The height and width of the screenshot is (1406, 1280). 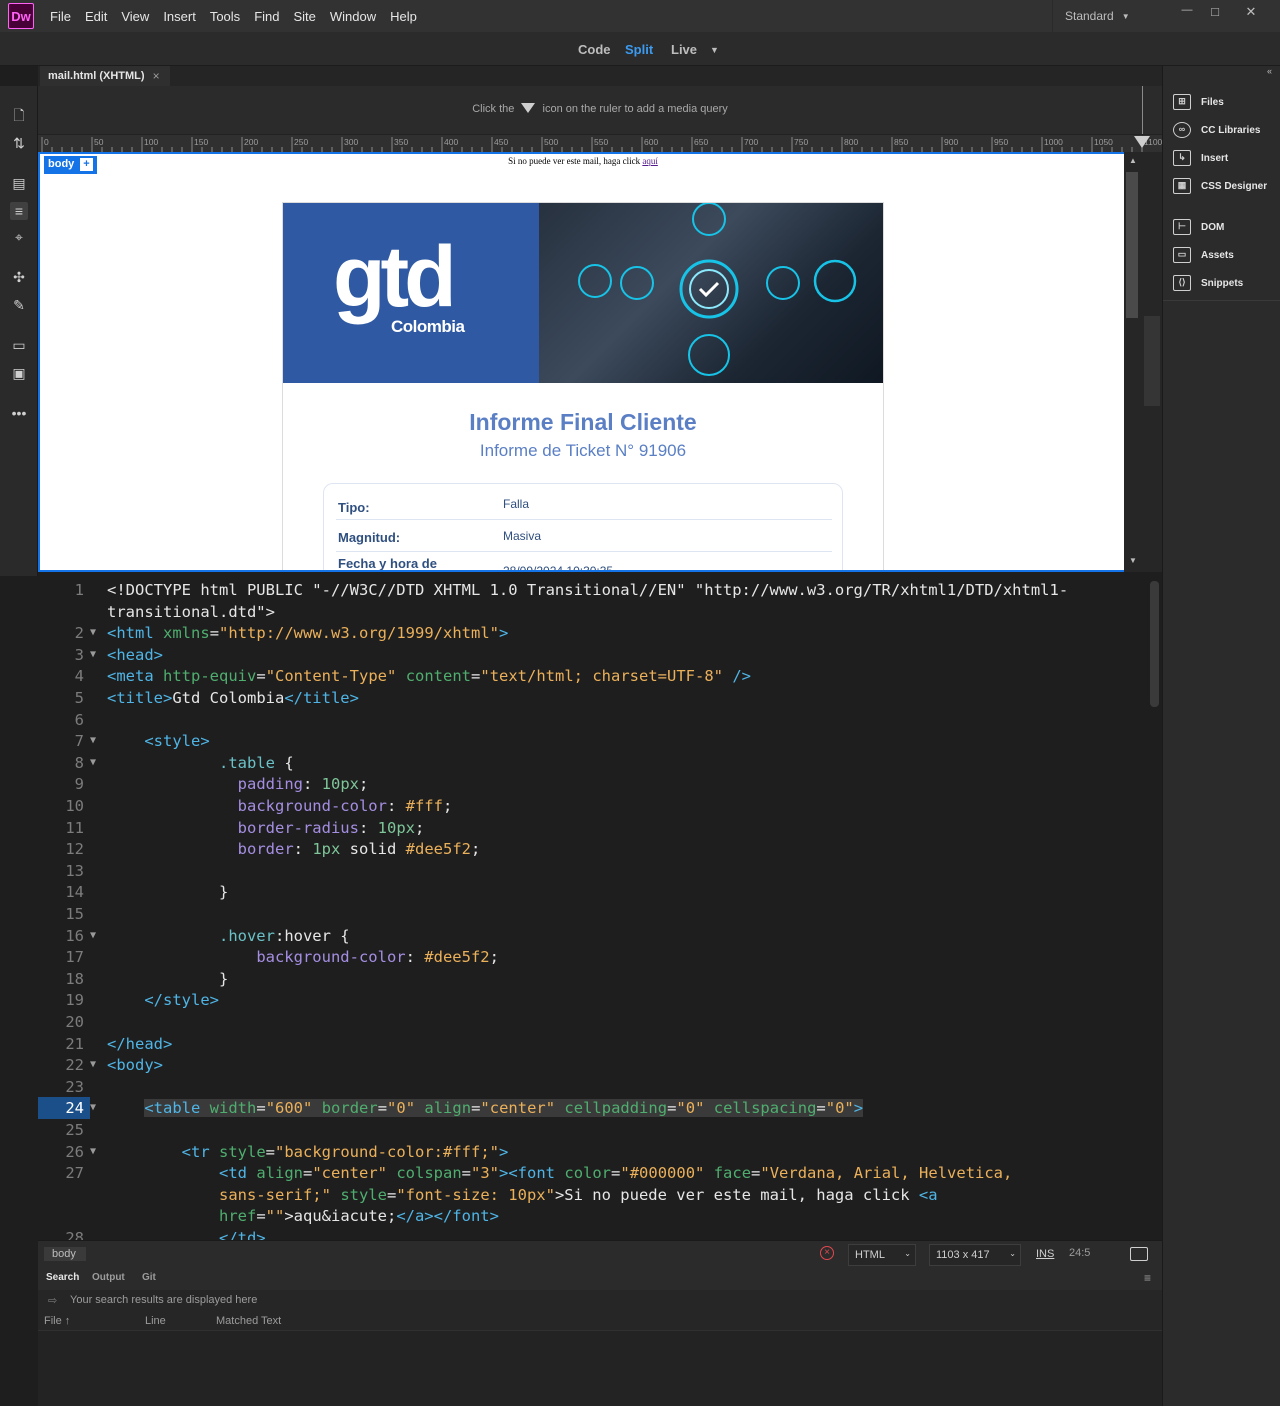 What do you see at coordinates (65, 1254) in the screenshot?
I see `tag-selector: body` at bounding box center [65, 1254].